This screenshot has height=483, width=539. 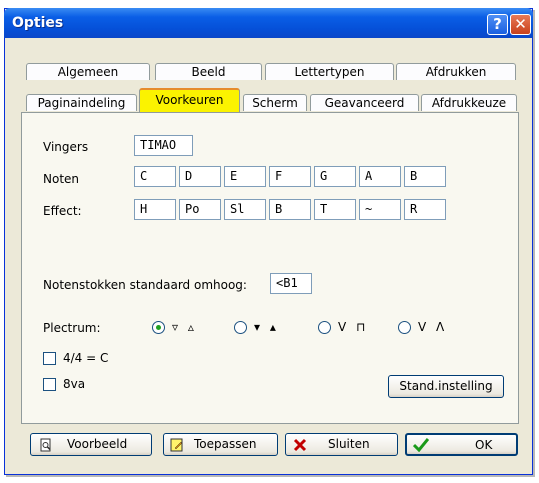 What do you see at coordinates (425, 209) in the screenshot?
I see `effect-field-r: R` at bounding box center [425, 209].